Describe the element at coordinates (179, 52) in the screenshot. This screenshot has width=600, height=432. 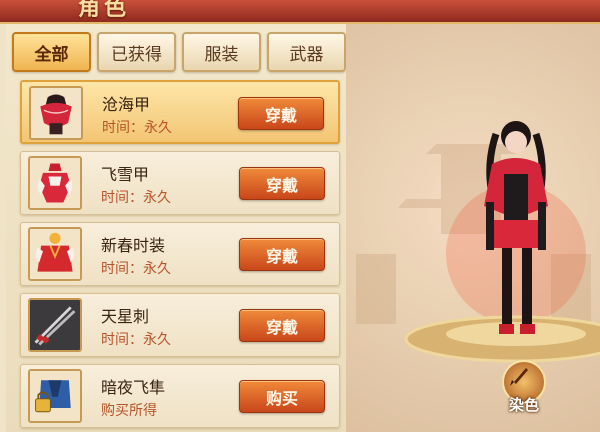
I see `filter-tabs: 全部 已获得 服装 武器` at that location.